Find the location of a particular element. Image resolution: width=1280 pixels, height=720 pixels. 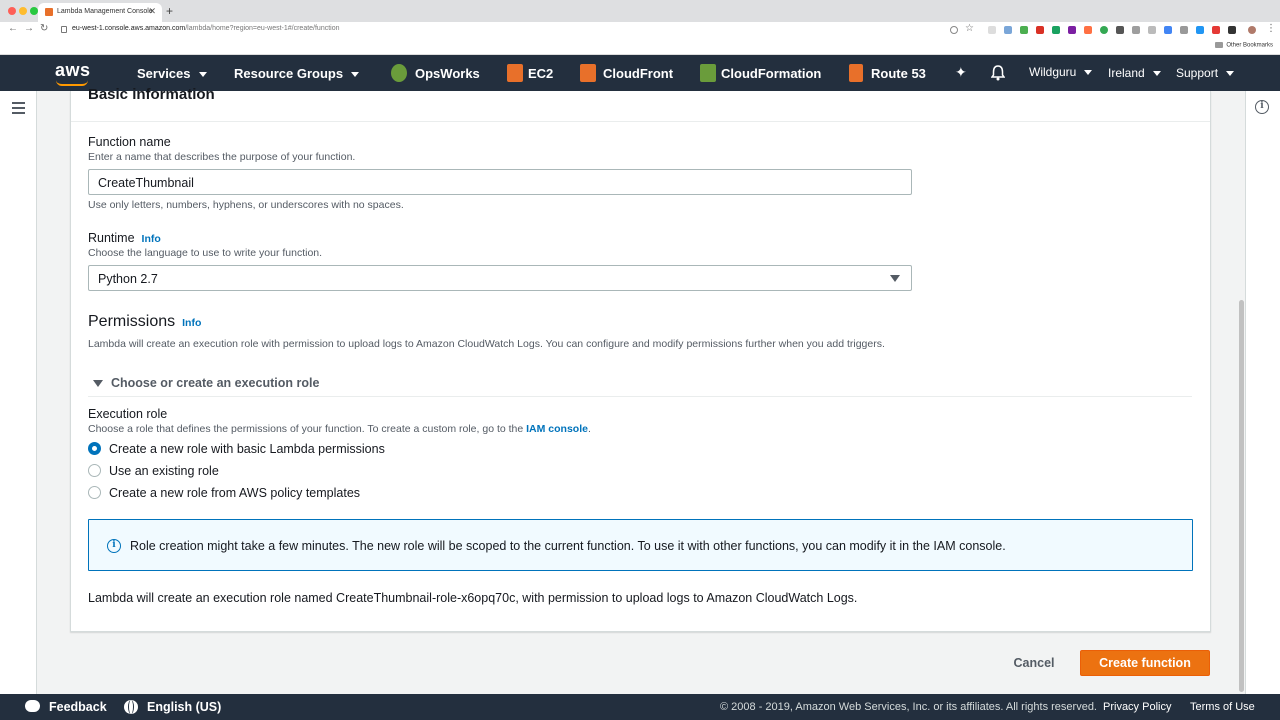

function-name-label: Function name is located at coordinates (129, 142).